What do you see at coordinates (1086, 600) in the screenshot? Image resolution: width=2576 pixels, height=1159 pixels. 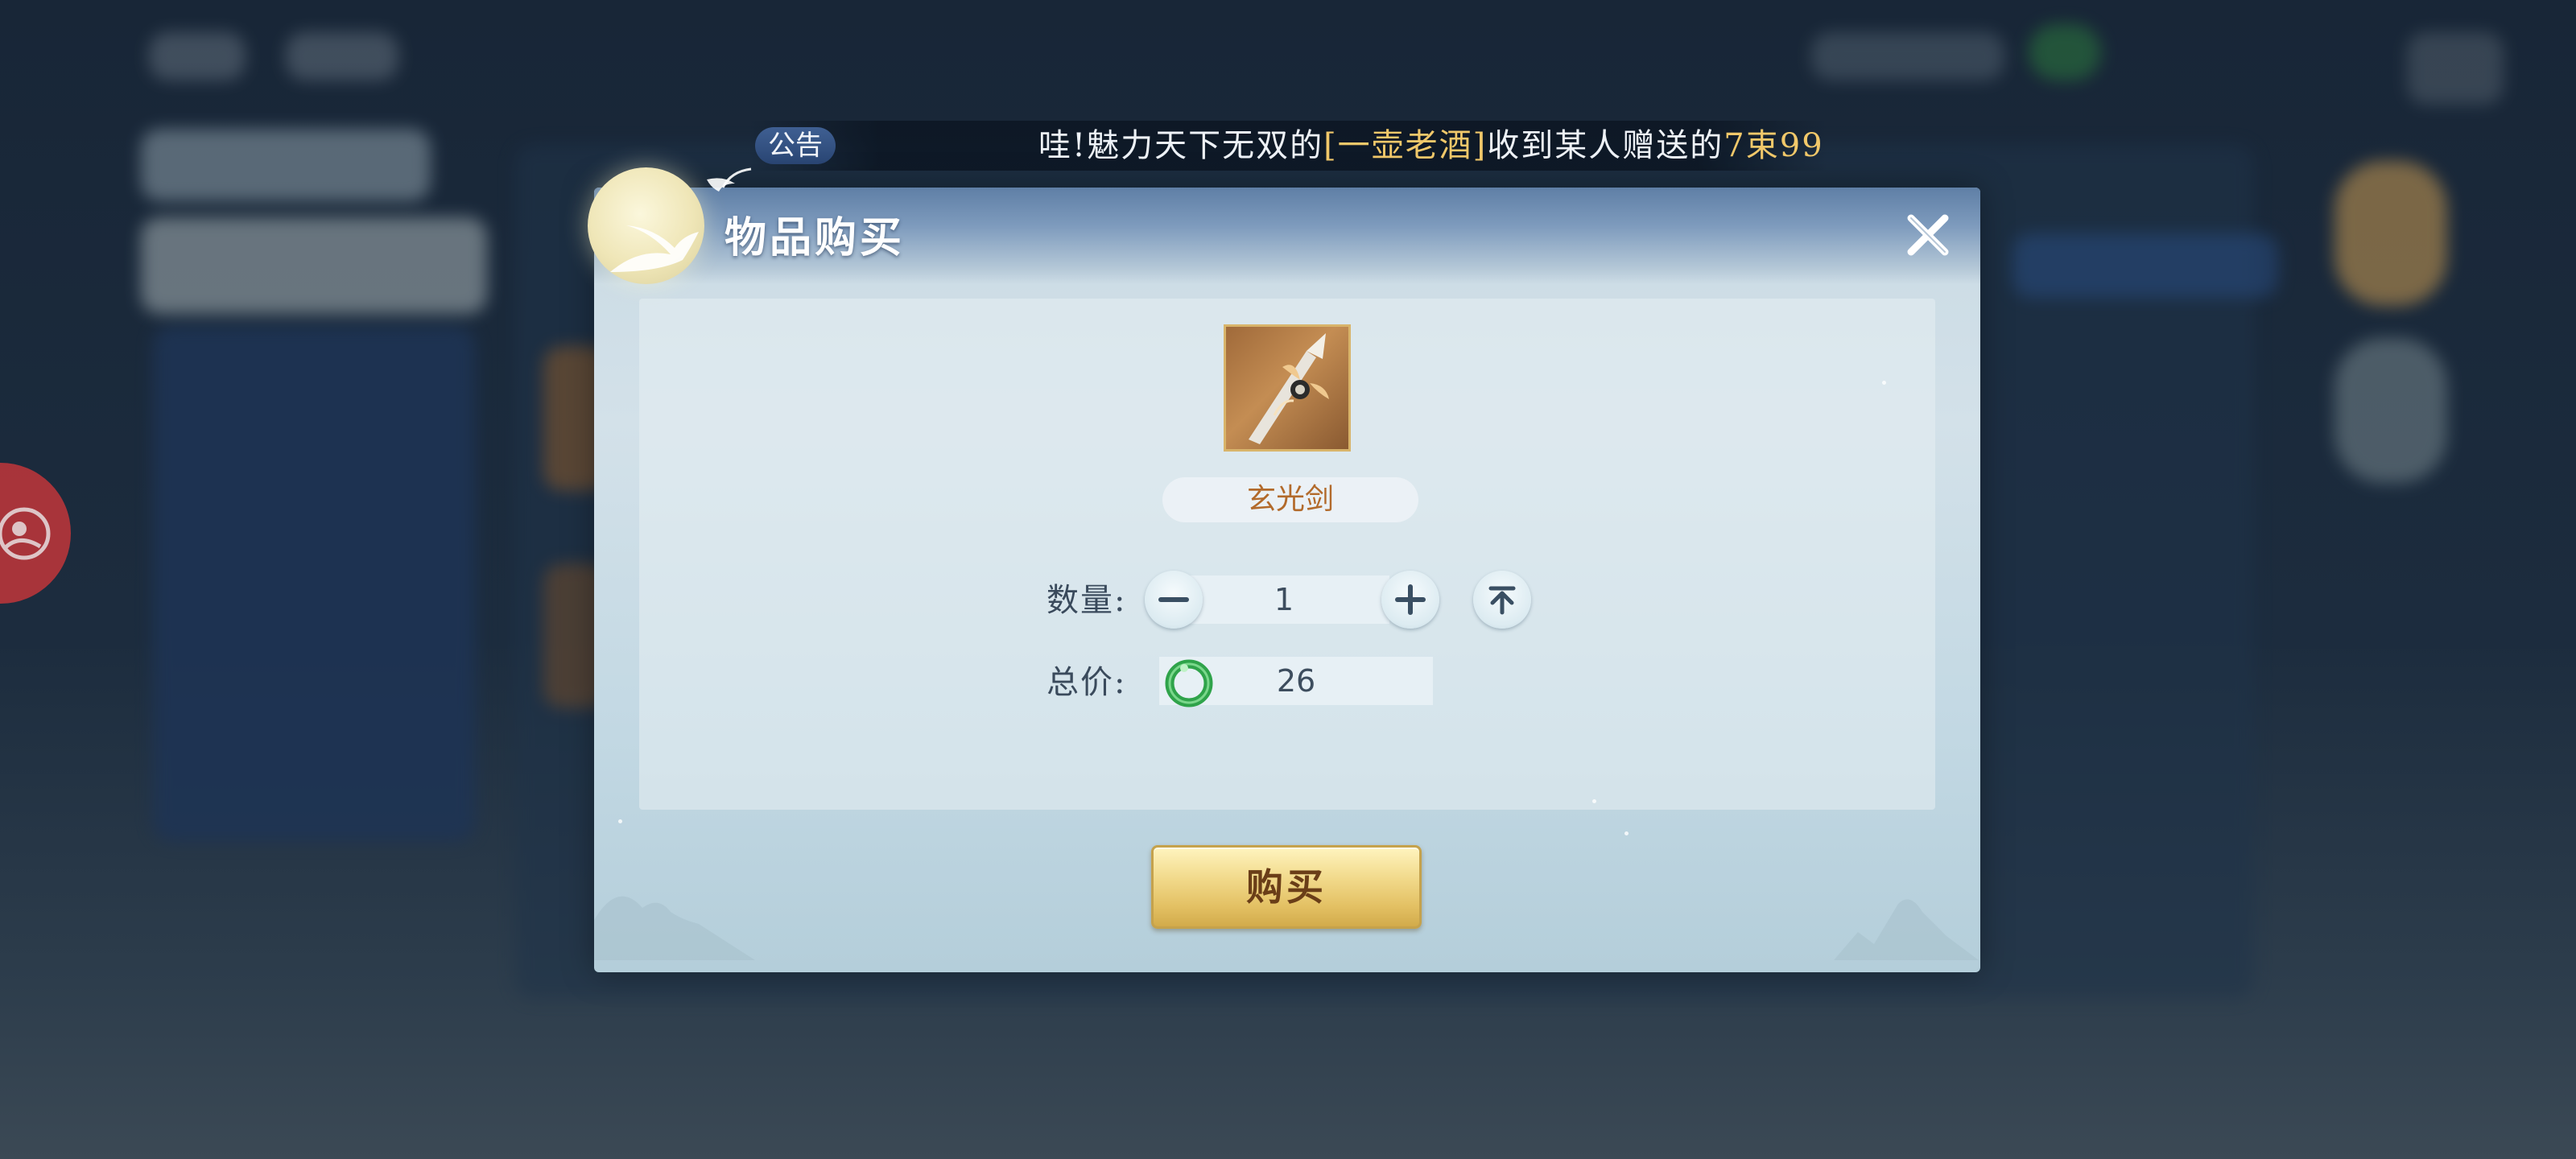 I see `quantity-label: 数量:` at bounding box center [1086, 600].